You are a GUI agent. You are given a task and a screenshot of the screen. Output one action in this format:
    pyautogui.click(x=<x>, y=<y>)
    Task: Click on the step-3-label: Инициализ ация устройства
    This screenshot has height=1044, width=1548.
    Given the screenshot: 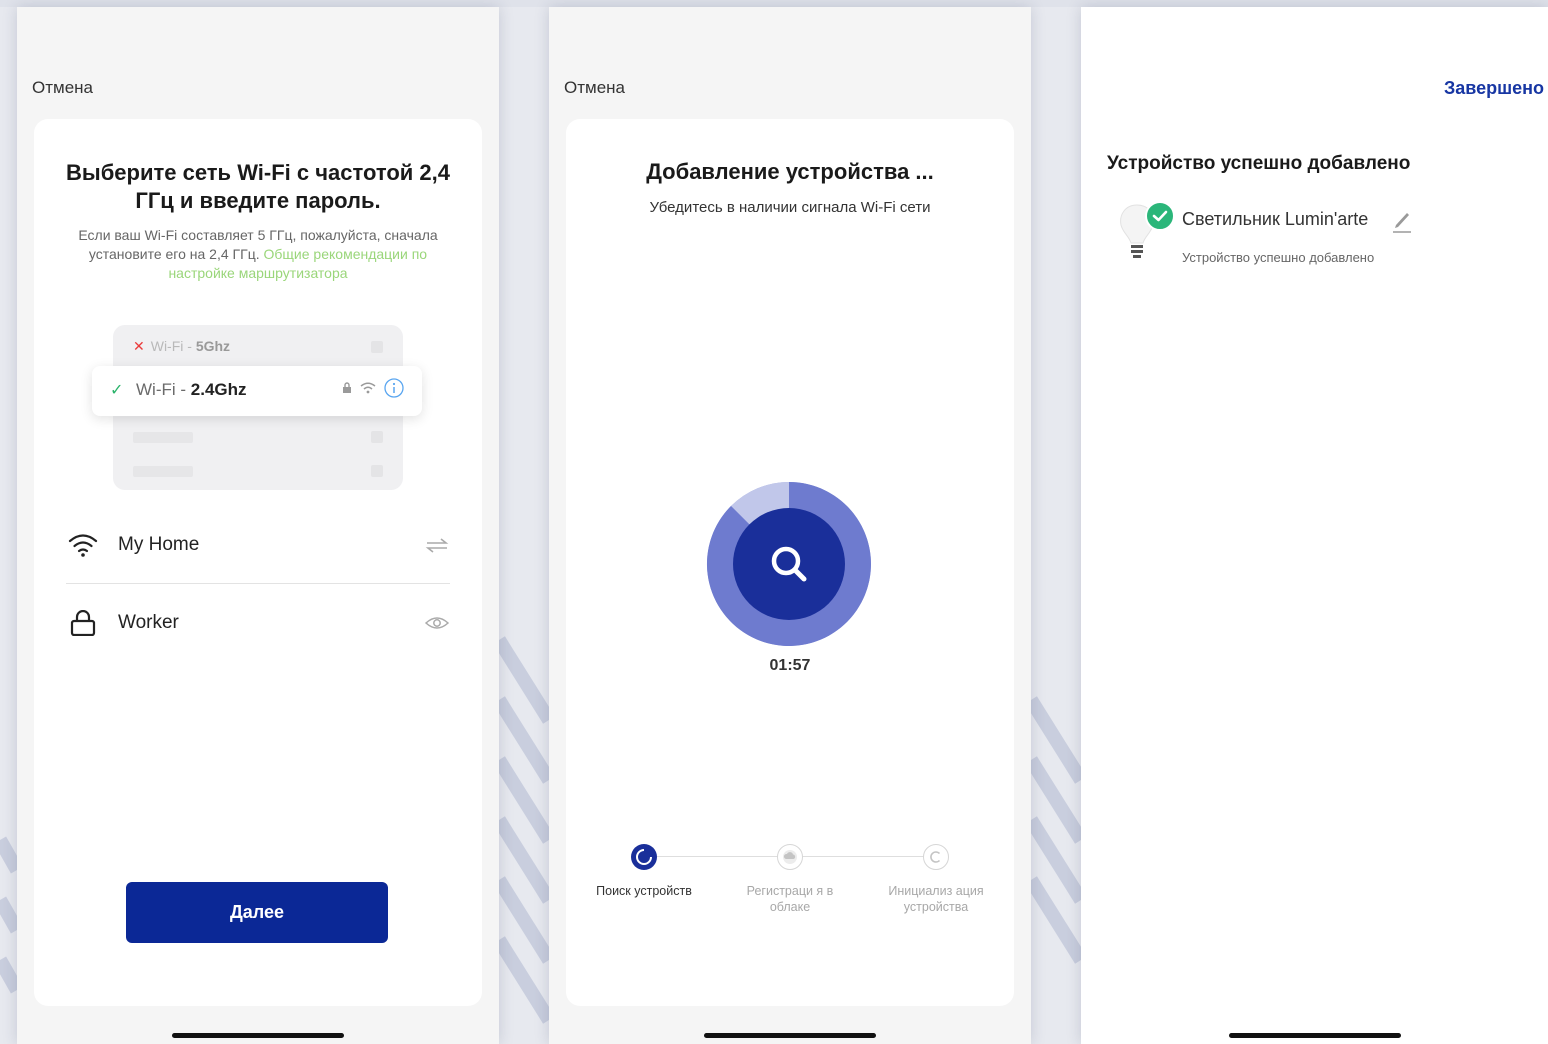 What is the action you would take?
    pyautogui.click(x=936, y=899)
    